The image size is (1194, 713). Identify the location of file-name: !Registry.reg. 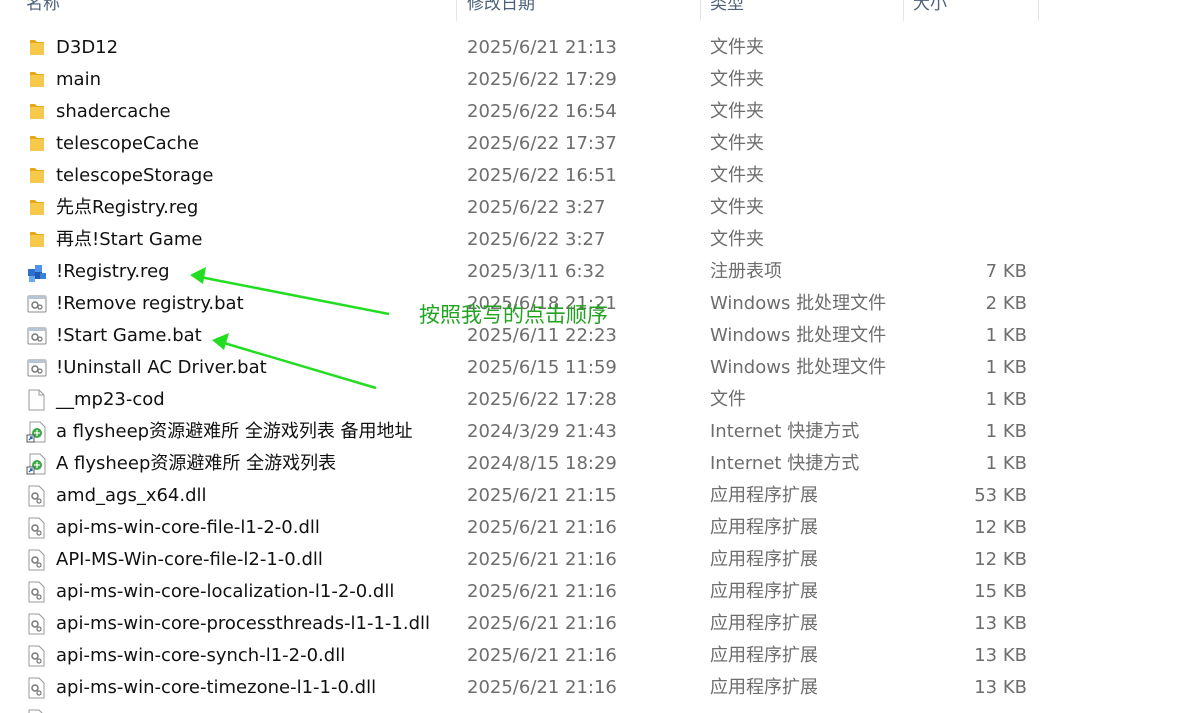
(113, 271).